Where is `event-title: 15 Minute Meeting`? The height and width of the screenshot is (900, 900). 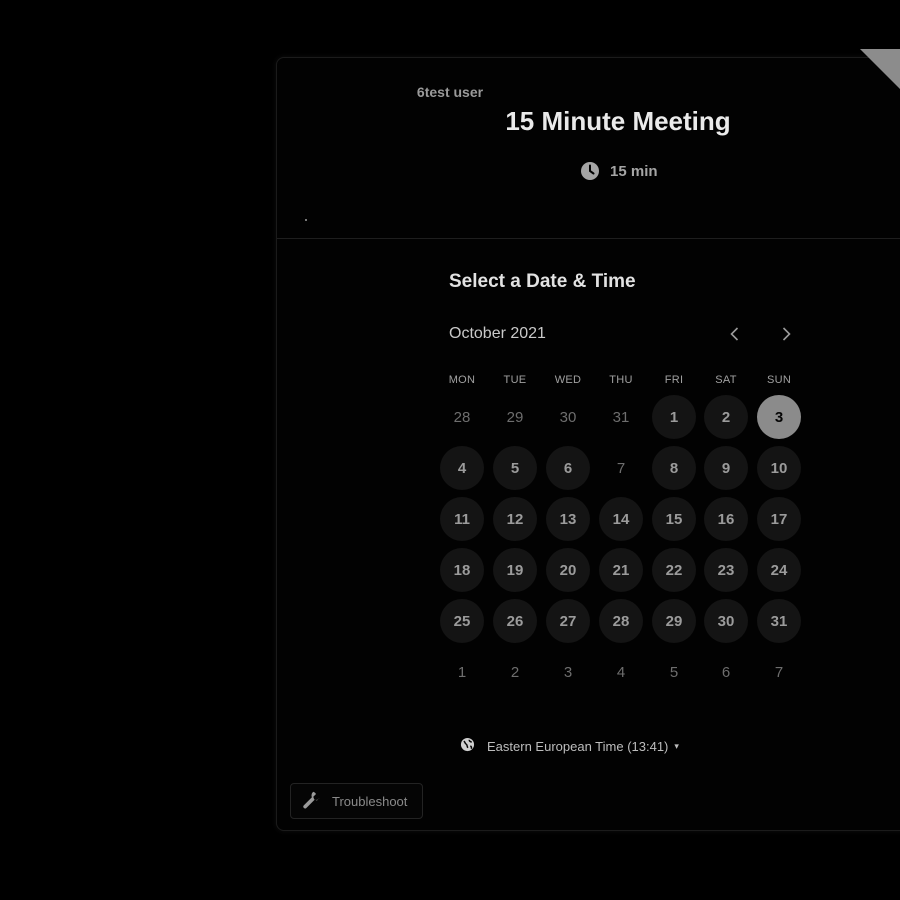 event-title: 15 Minute Meeting is located at coordinates (618, 121).